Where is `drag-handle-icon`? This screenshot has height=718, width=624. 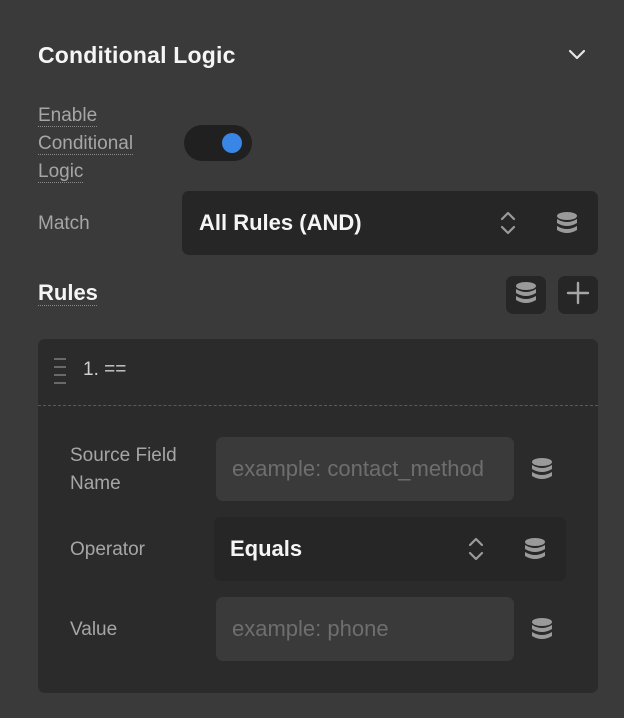
drag-handle-icon is located at coordinates (60, 371).